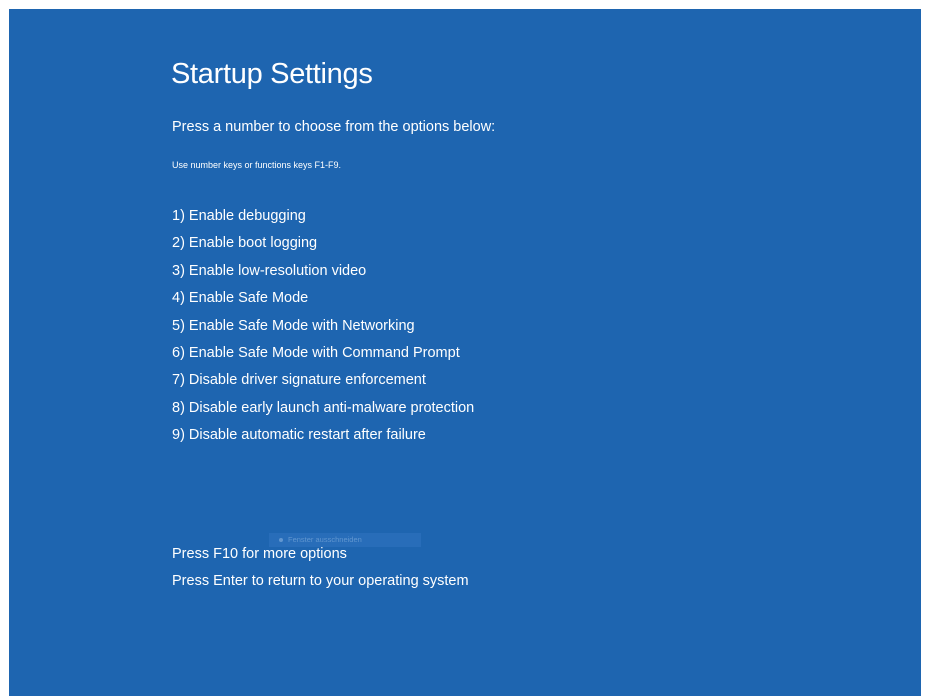 This screenshot has width=930, height=696. Describe the element at coordinates (259, 554) in the screenshot. I see `more-options-text: Press F10 for more options` at that location.